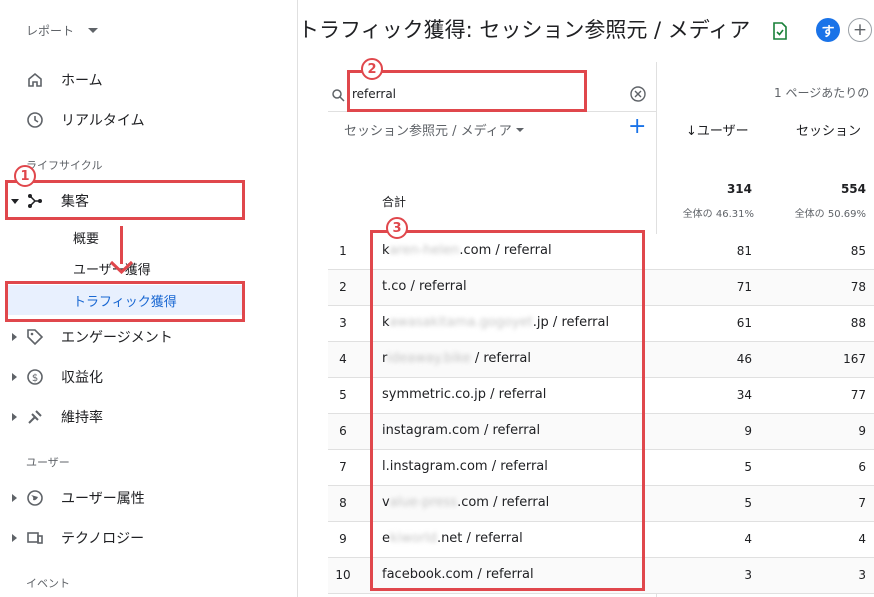 The width and height of the screenshot is (874, 597). Describe the element at coordinates (452, 538) in the screenshot. I see `row-dimension: ekiworld.net / referral` at that location.